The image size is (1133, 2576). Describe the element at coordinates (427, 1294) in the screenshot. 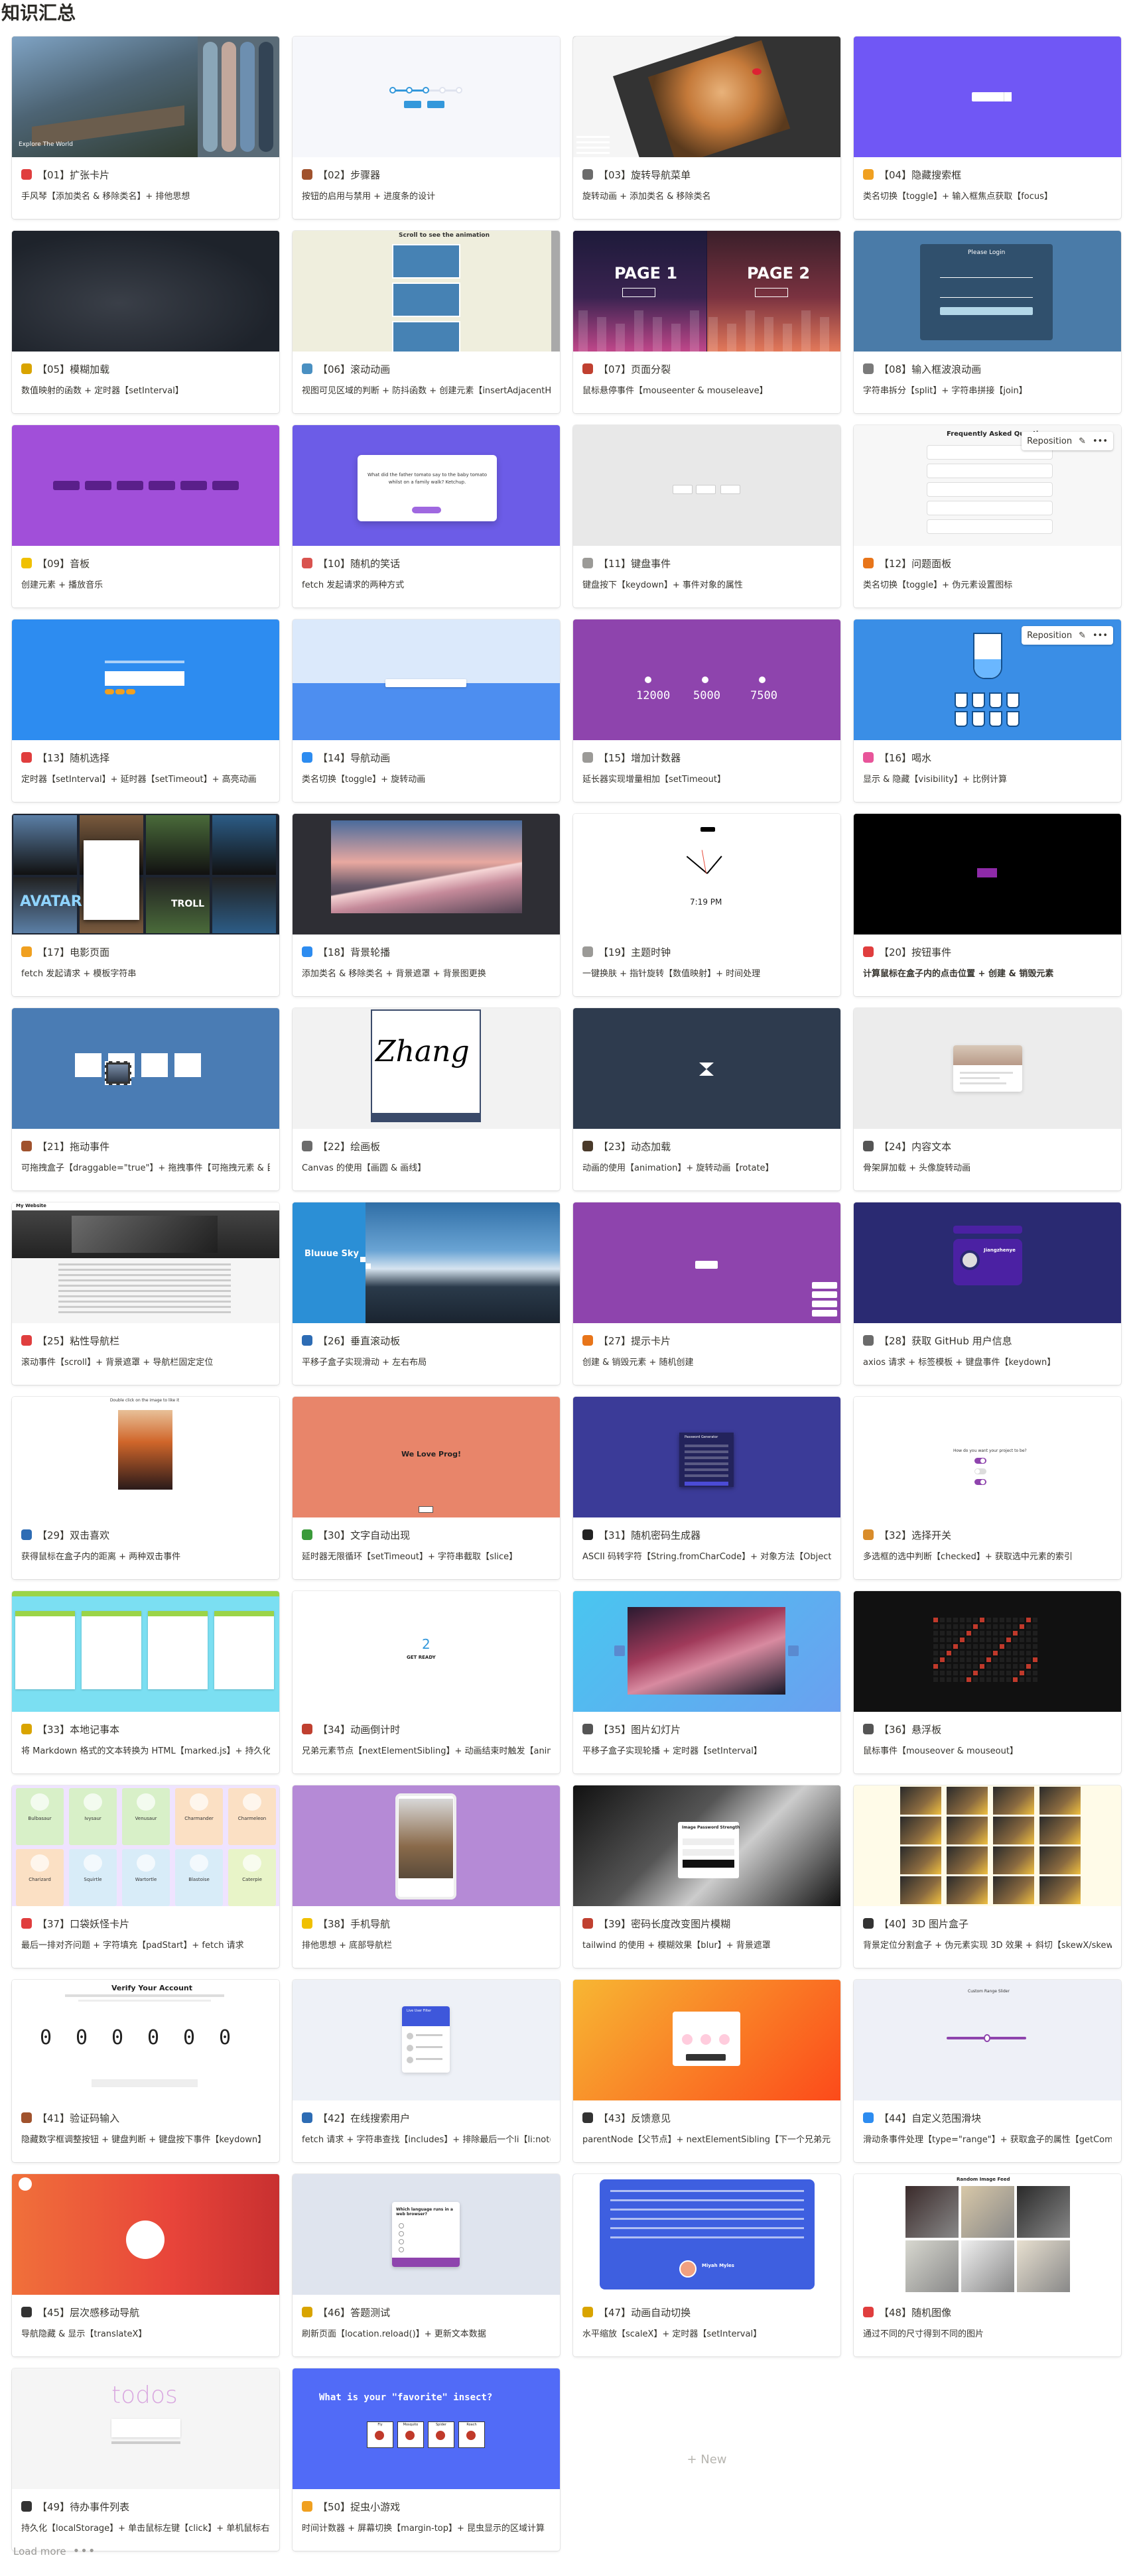

I see `gallery-card: Bluuue Sky 【26】垂直滚动板 平移子盒子实现滑动 + 左右布局` at that location.